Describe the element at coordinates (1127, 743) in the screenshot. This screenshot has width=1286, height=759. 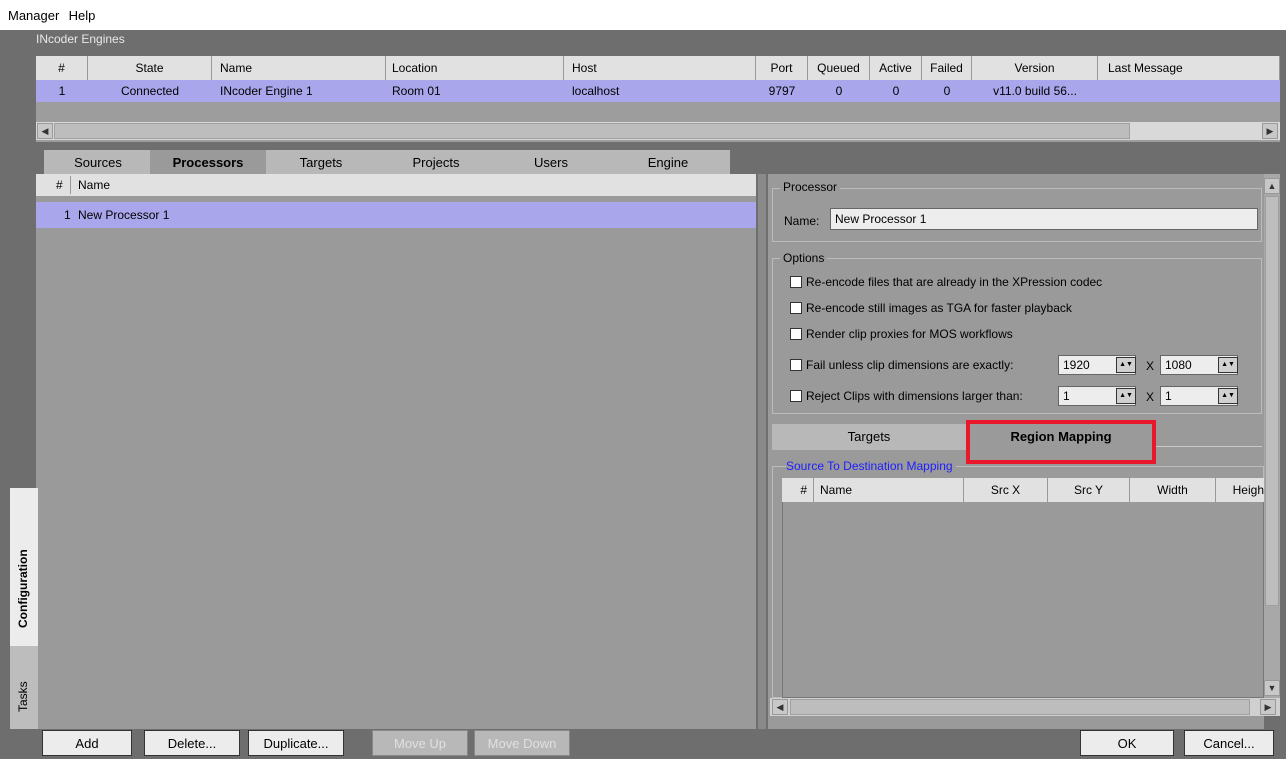
I see `ok-button: OK` at that location.